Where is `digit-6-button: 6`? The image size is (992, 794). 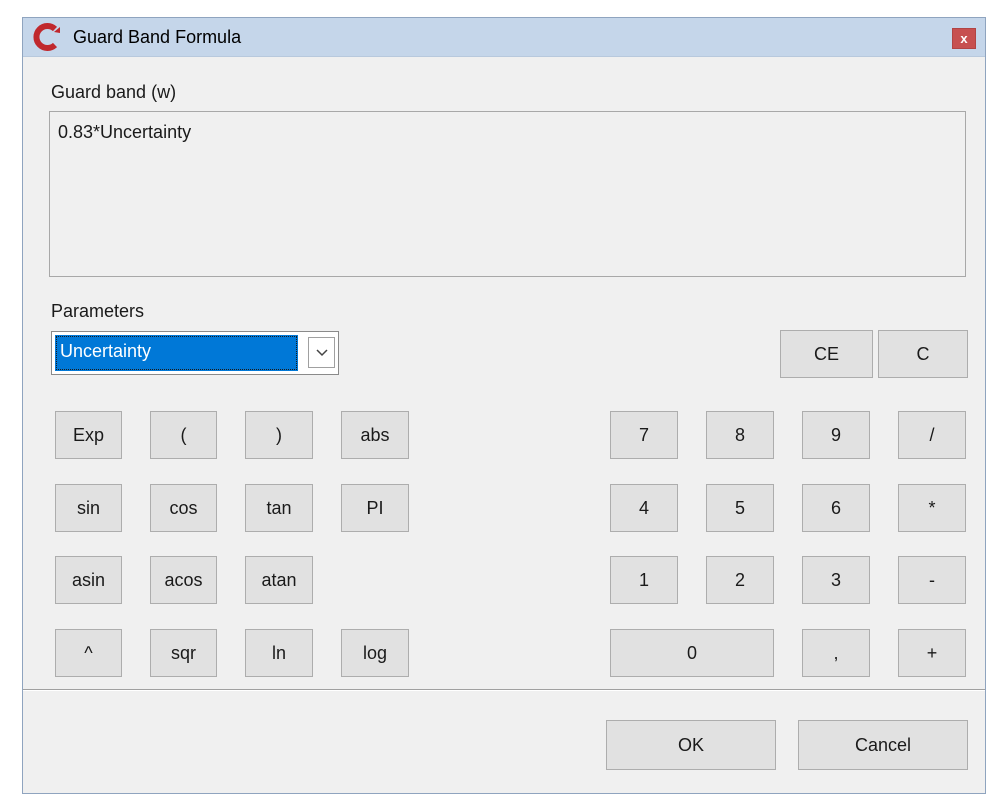 digit-6-button: 6 is located at coordinates (836, 508).